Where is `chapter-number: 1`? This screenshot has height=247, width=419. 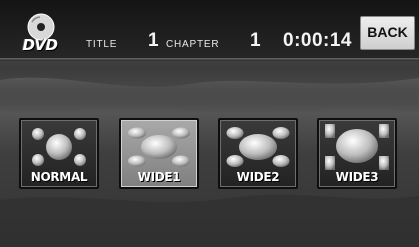
chapter-number: 1 is located at coordinates (255, 40).